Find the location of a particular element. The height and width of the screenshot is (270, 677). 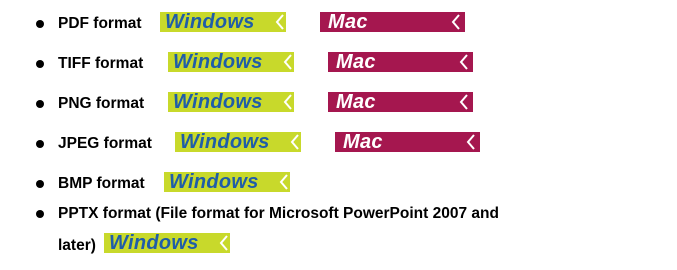

format-label: TIFF format is located at coordinates (101, 63).